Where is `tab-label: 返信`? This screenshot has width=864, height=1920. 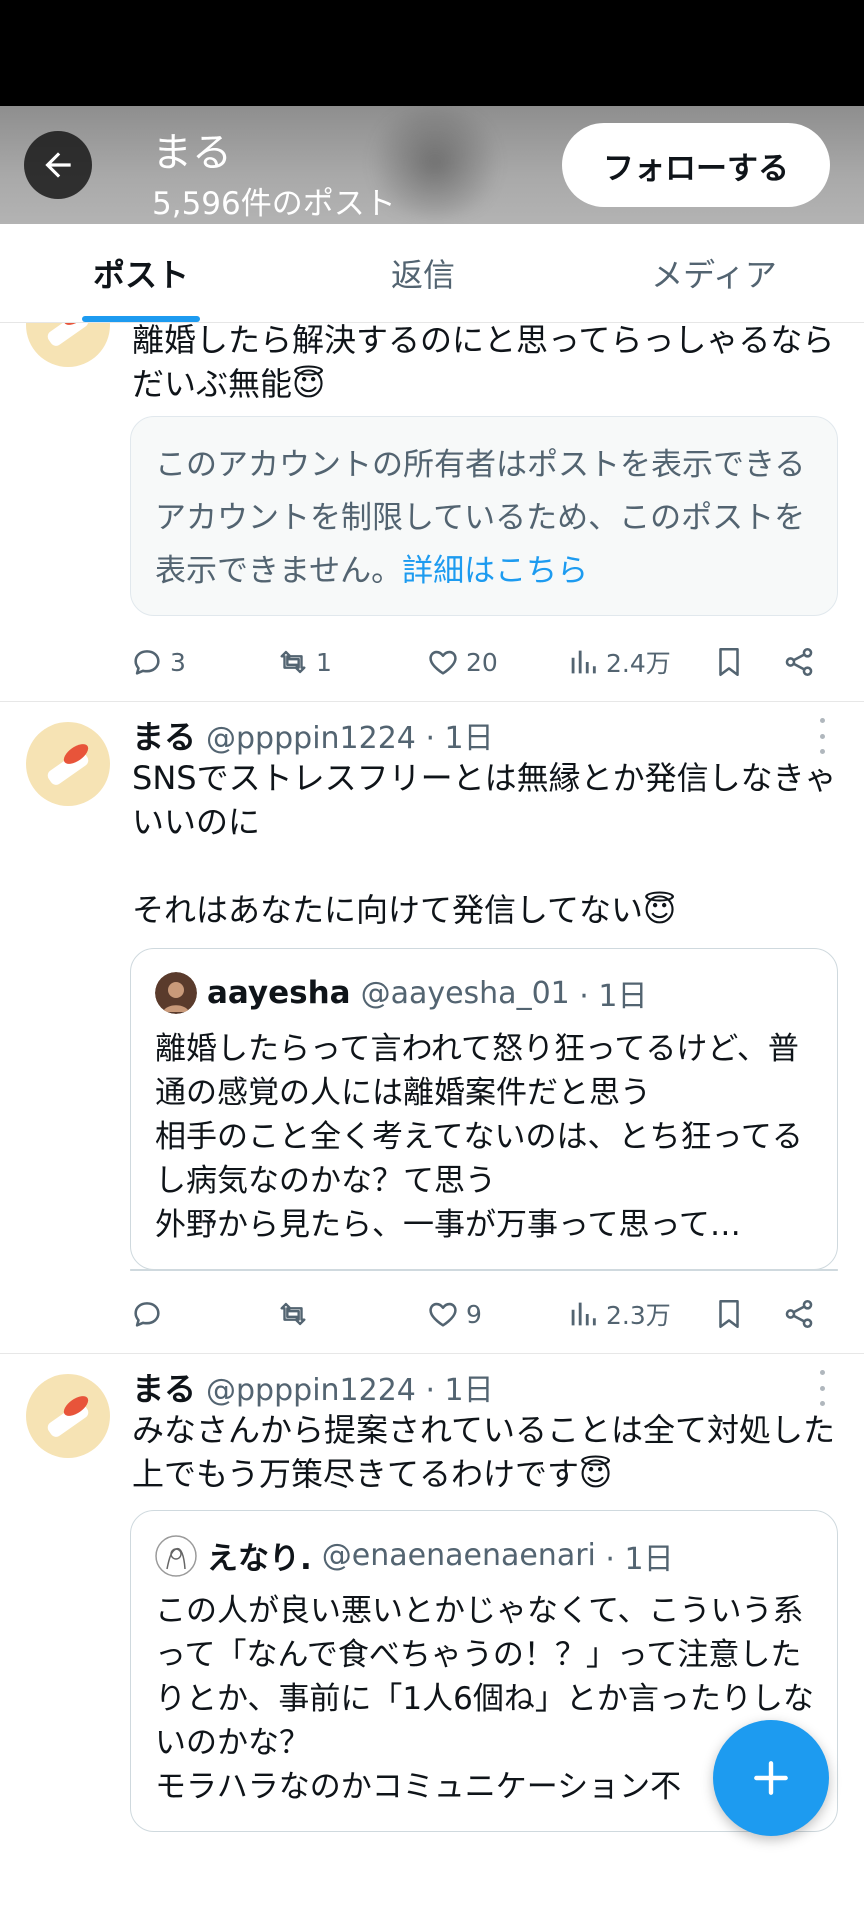
tab-label: 返信 is located at coordinates (422, 275).